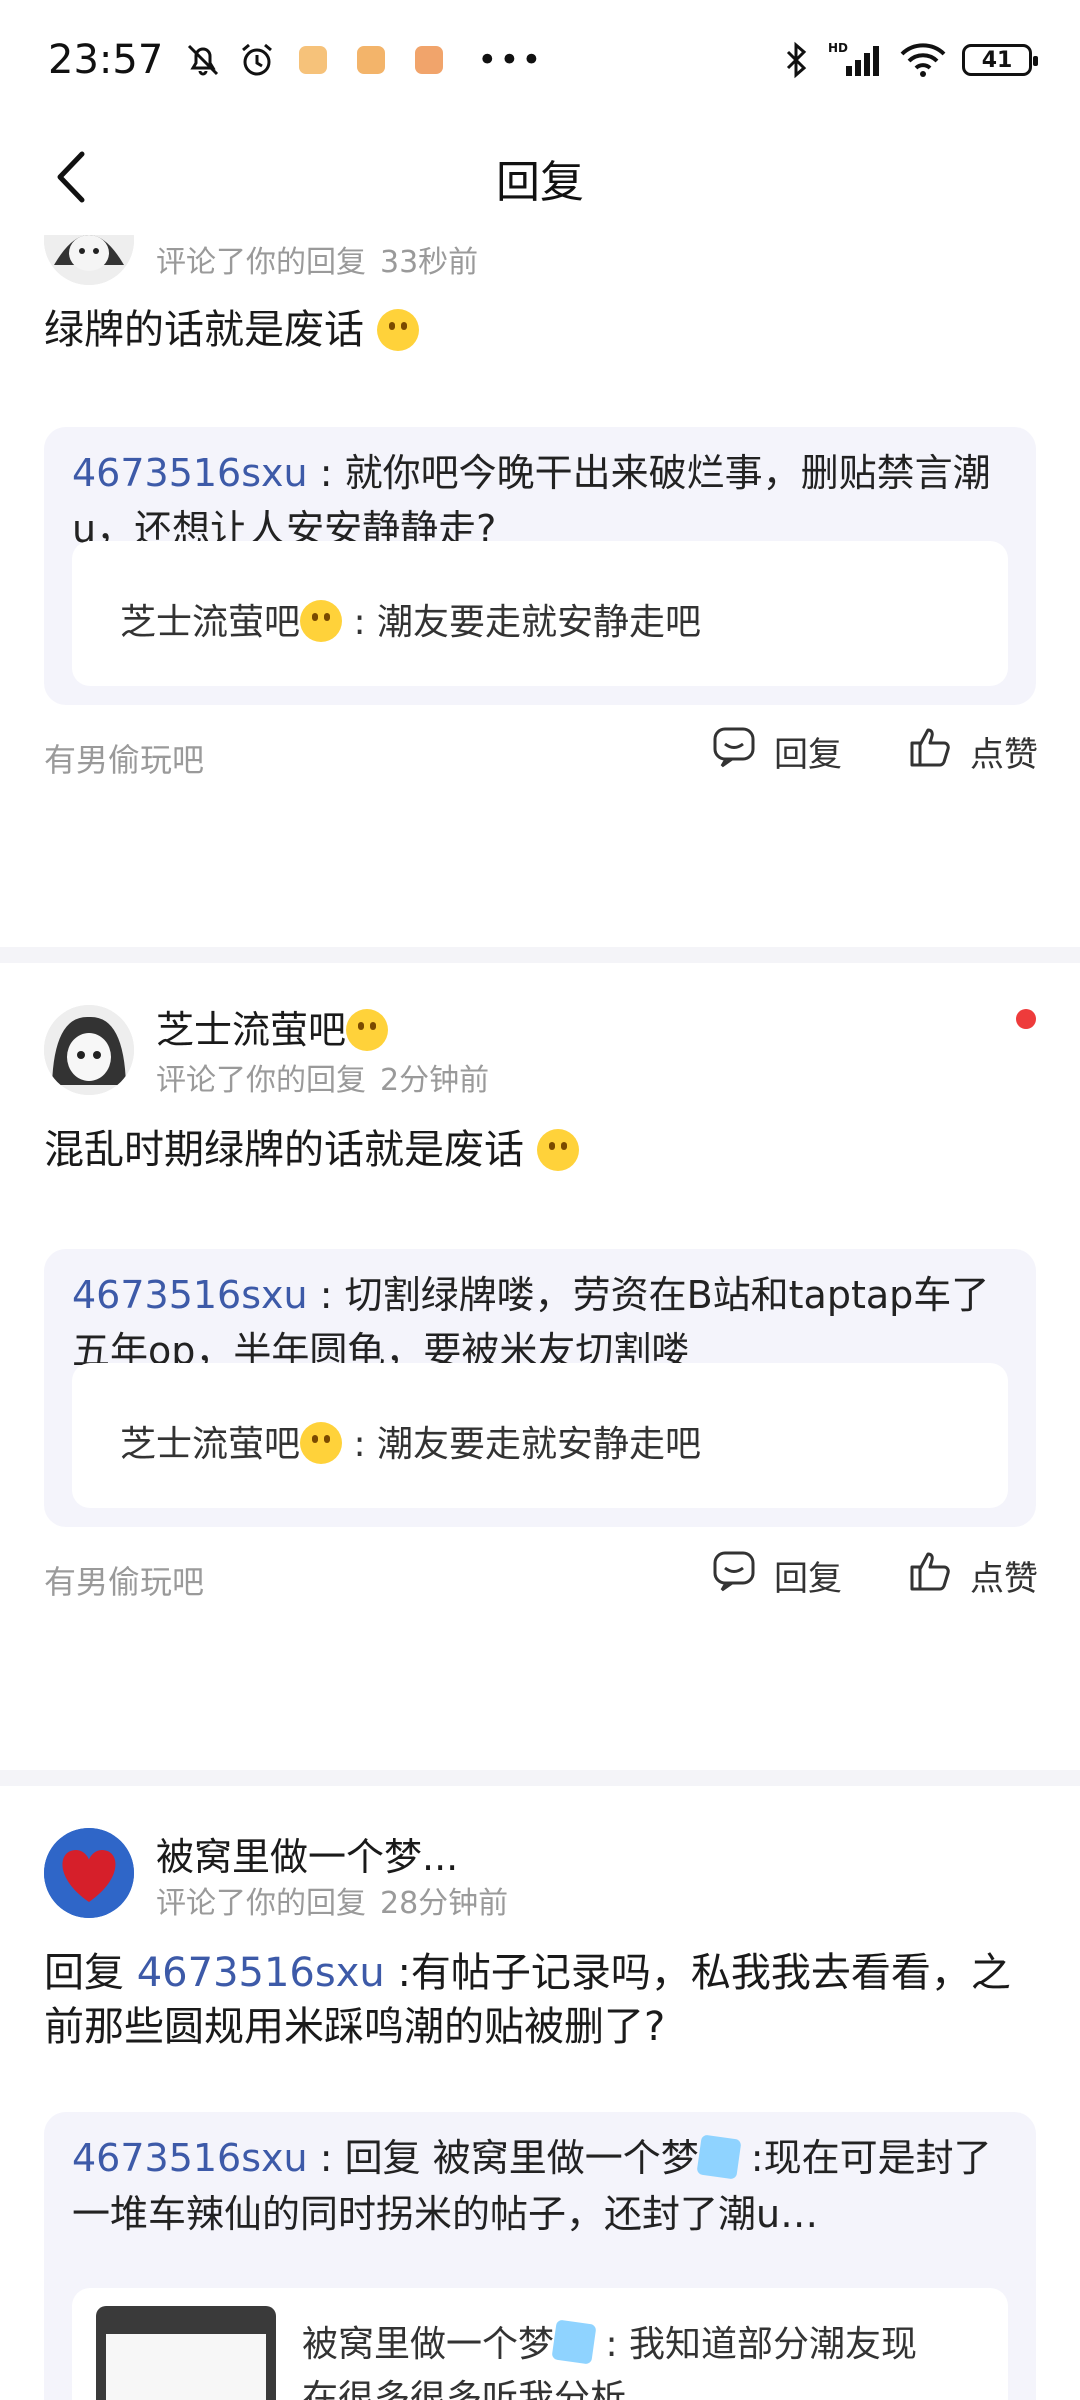 The height and width of the screenshot is (2400, 1080). Describe the element at coordinates (106, 60) in the screenshot. I see `status-time: 23:57` at that location.